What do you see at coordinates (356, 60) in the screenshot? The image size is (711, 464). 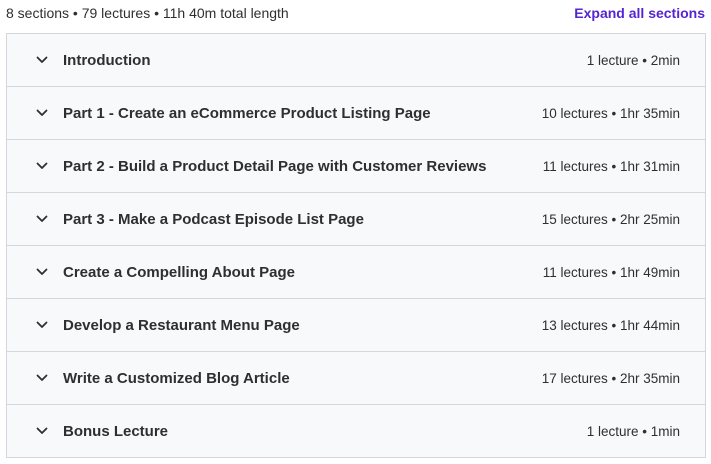 I see `section-header: Introduction 1 lecture • 2min` at bounding box center [356, 60].